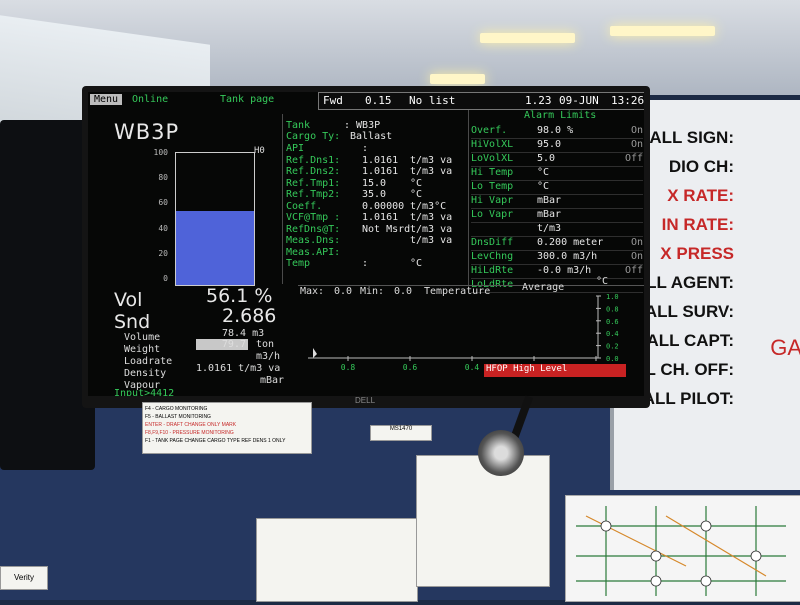  What do you see at coordinates (627, 100) in the screenshot?
I see `time: 13:26` at bounding box center [627, 100].